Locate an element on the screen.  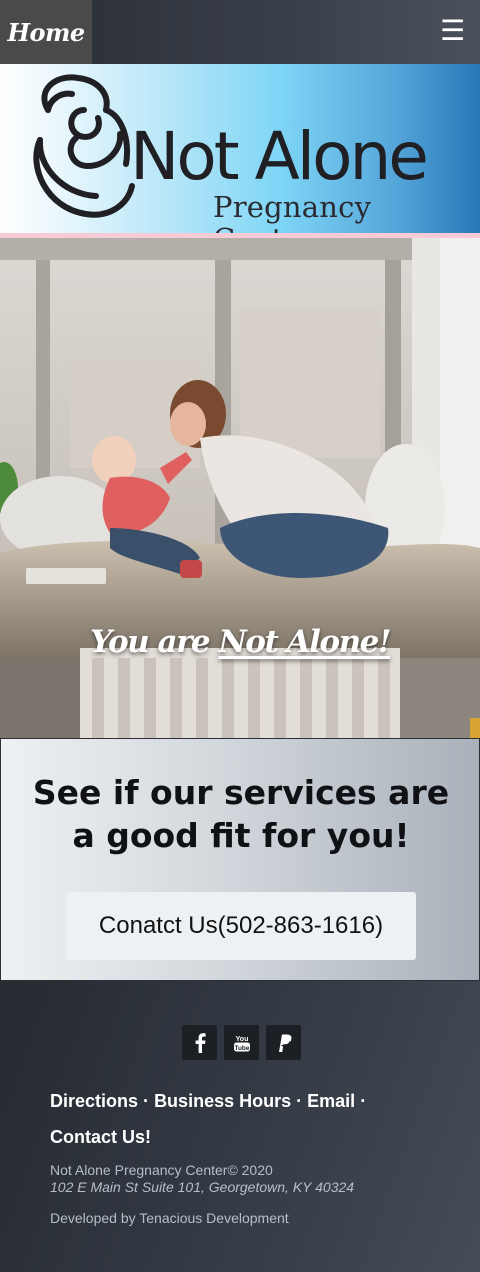
hero-caption-prefix: You are is located at coordinates (150, 642).